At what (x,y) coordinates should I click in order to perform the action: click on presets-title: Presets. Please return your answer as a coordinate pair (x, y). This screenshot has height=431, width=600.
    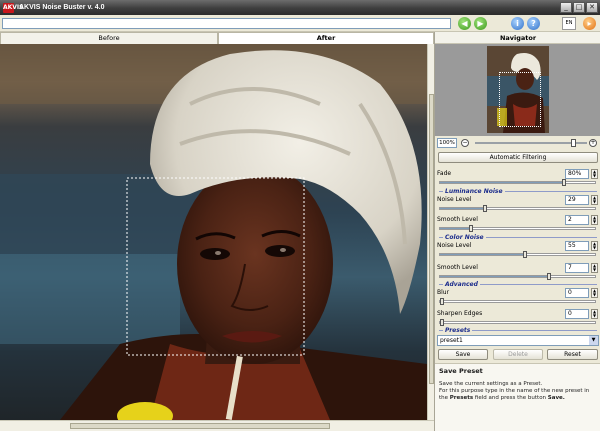
    Looking at the image, I should click on (458, 330).